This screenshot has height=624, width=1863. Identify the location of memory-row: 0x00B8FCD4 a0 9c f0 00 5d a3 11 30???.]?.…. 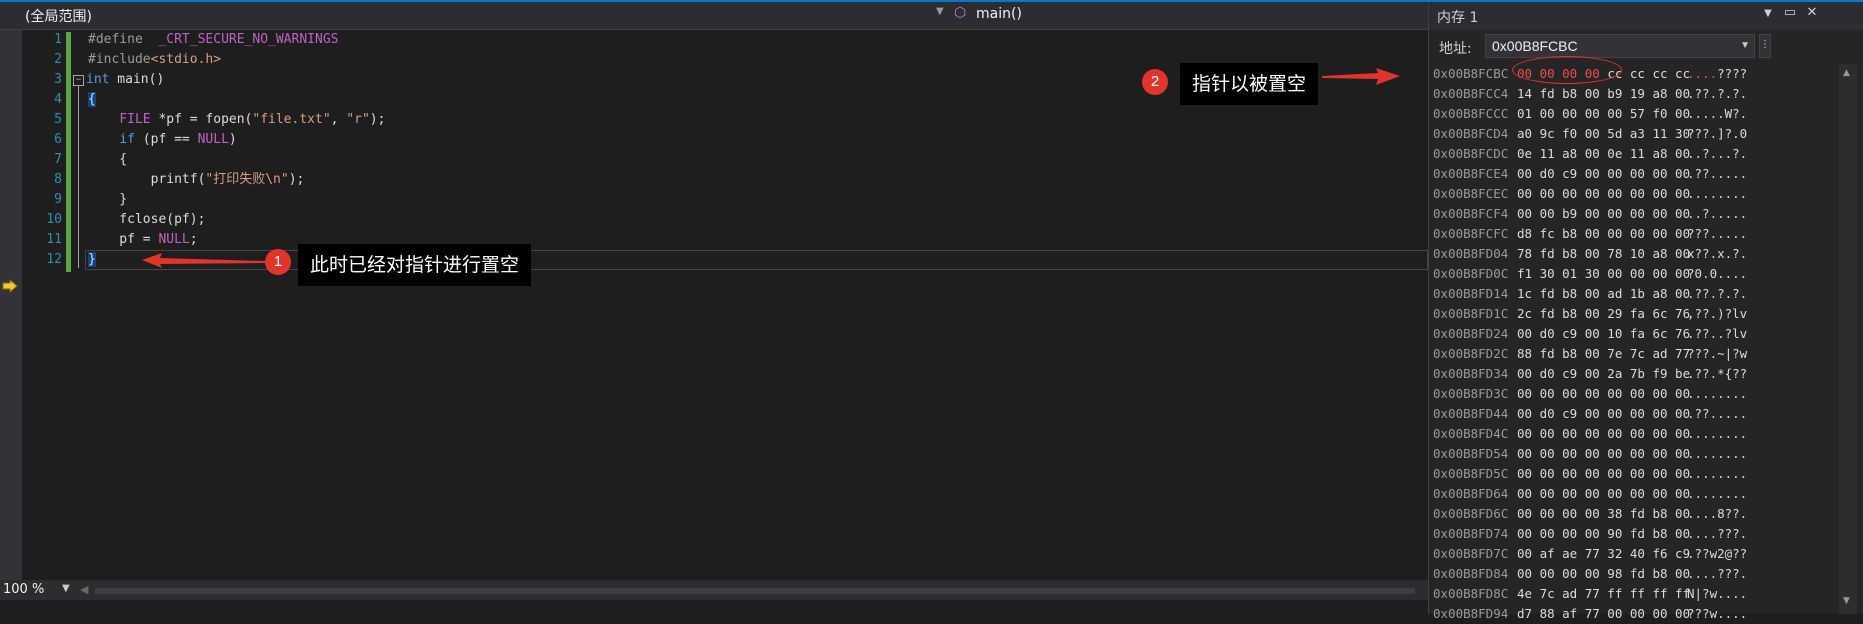
(1590, 134).